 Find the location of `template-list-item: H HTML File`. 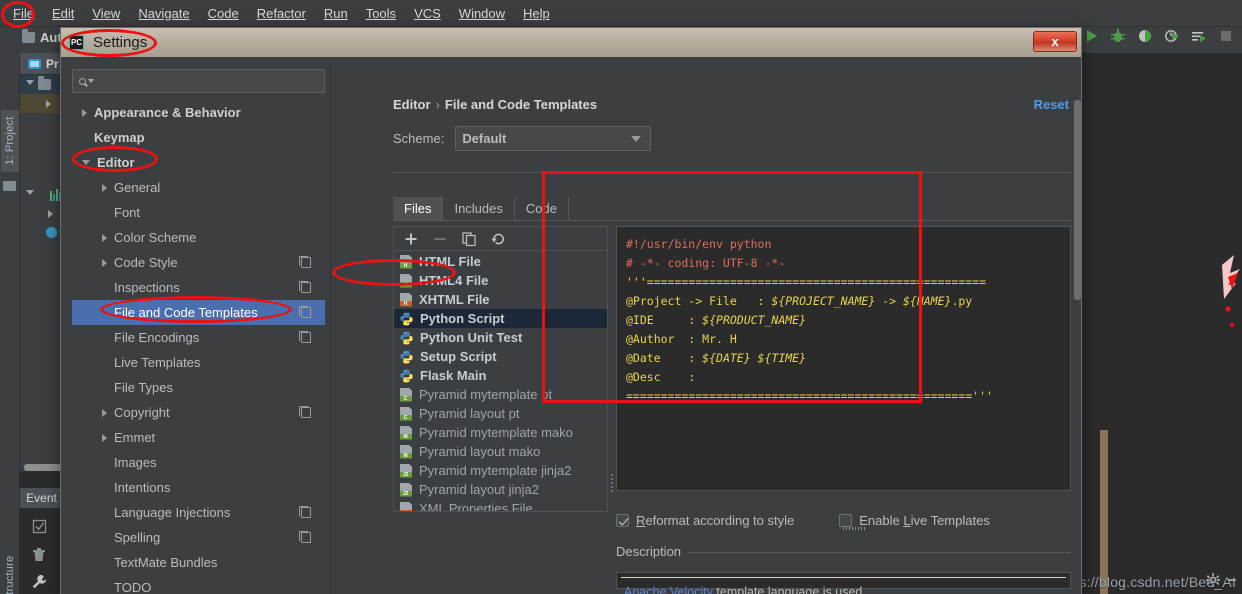

template-list-item: H HTML File is located at coordinates (500, 261).